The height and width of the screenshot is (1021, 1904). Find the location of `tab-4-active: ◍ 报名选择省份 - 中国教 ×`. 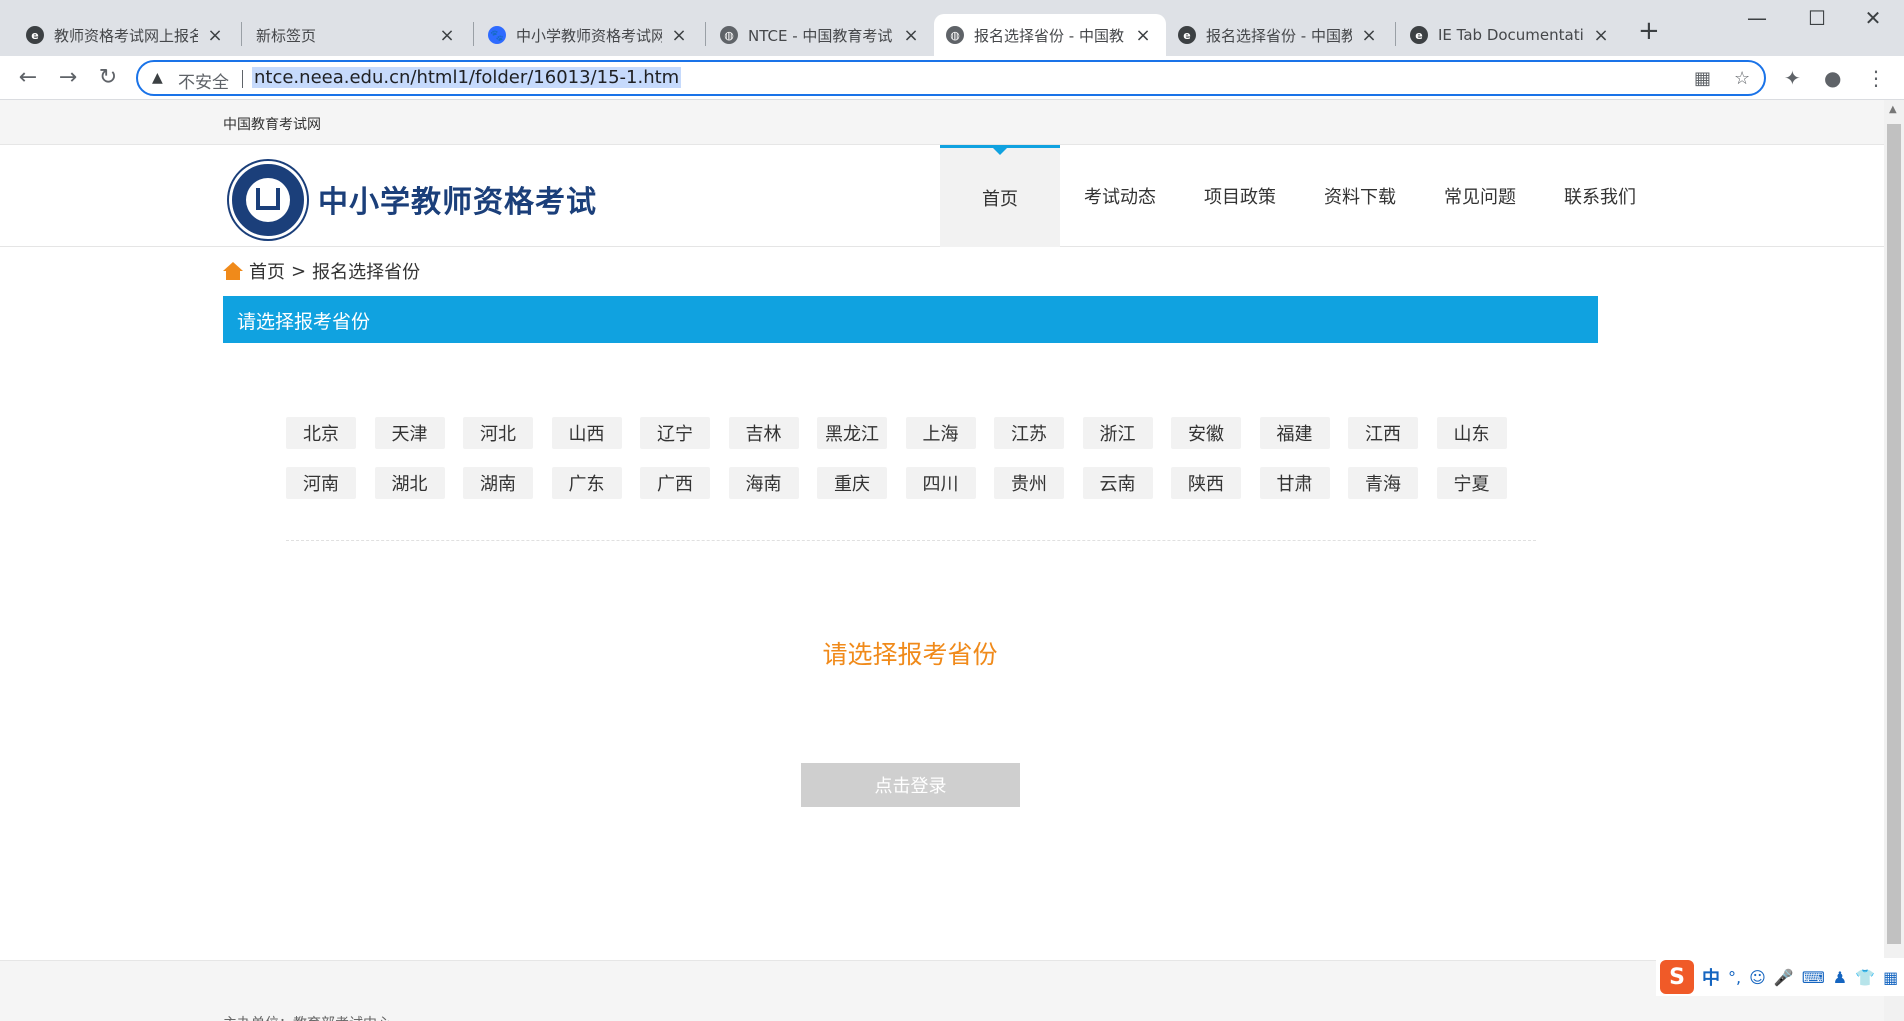

tab-4-active: ◍ 报名选择省份 - 中国教 × is located at coordinates (1050, 35).